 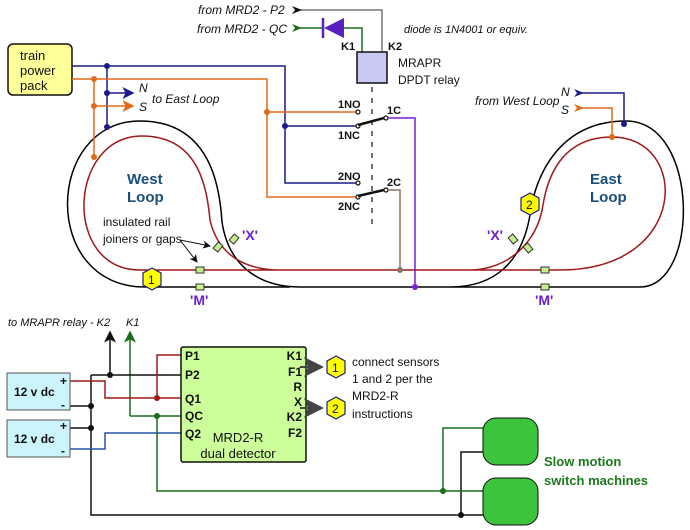 I want to click on power-supply-1: 12 v dc + -, so click(x=38, y=392).